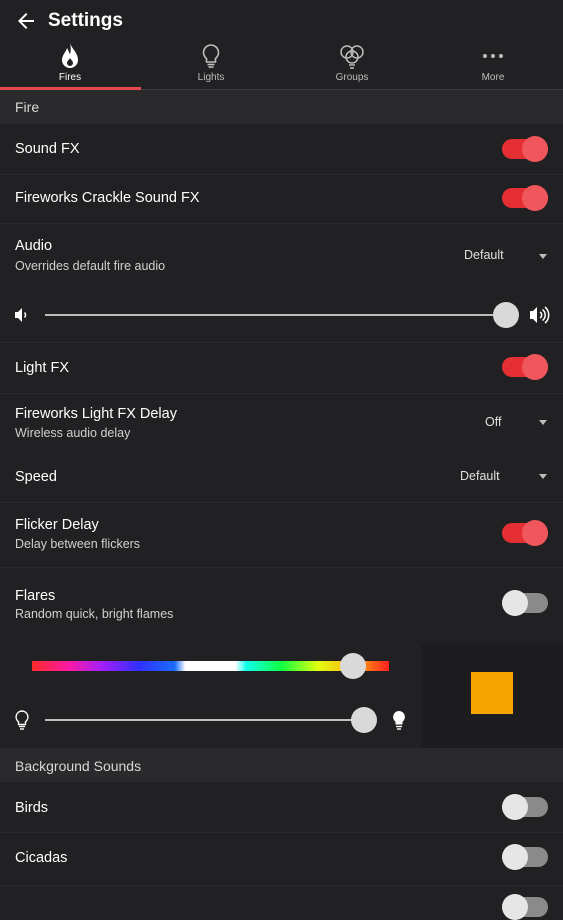 The width and height of the screenshot is (563, 920). Describe the element at coordinates (42, 368) in the screenshot. I see `setting-label: Light FX` at that location.